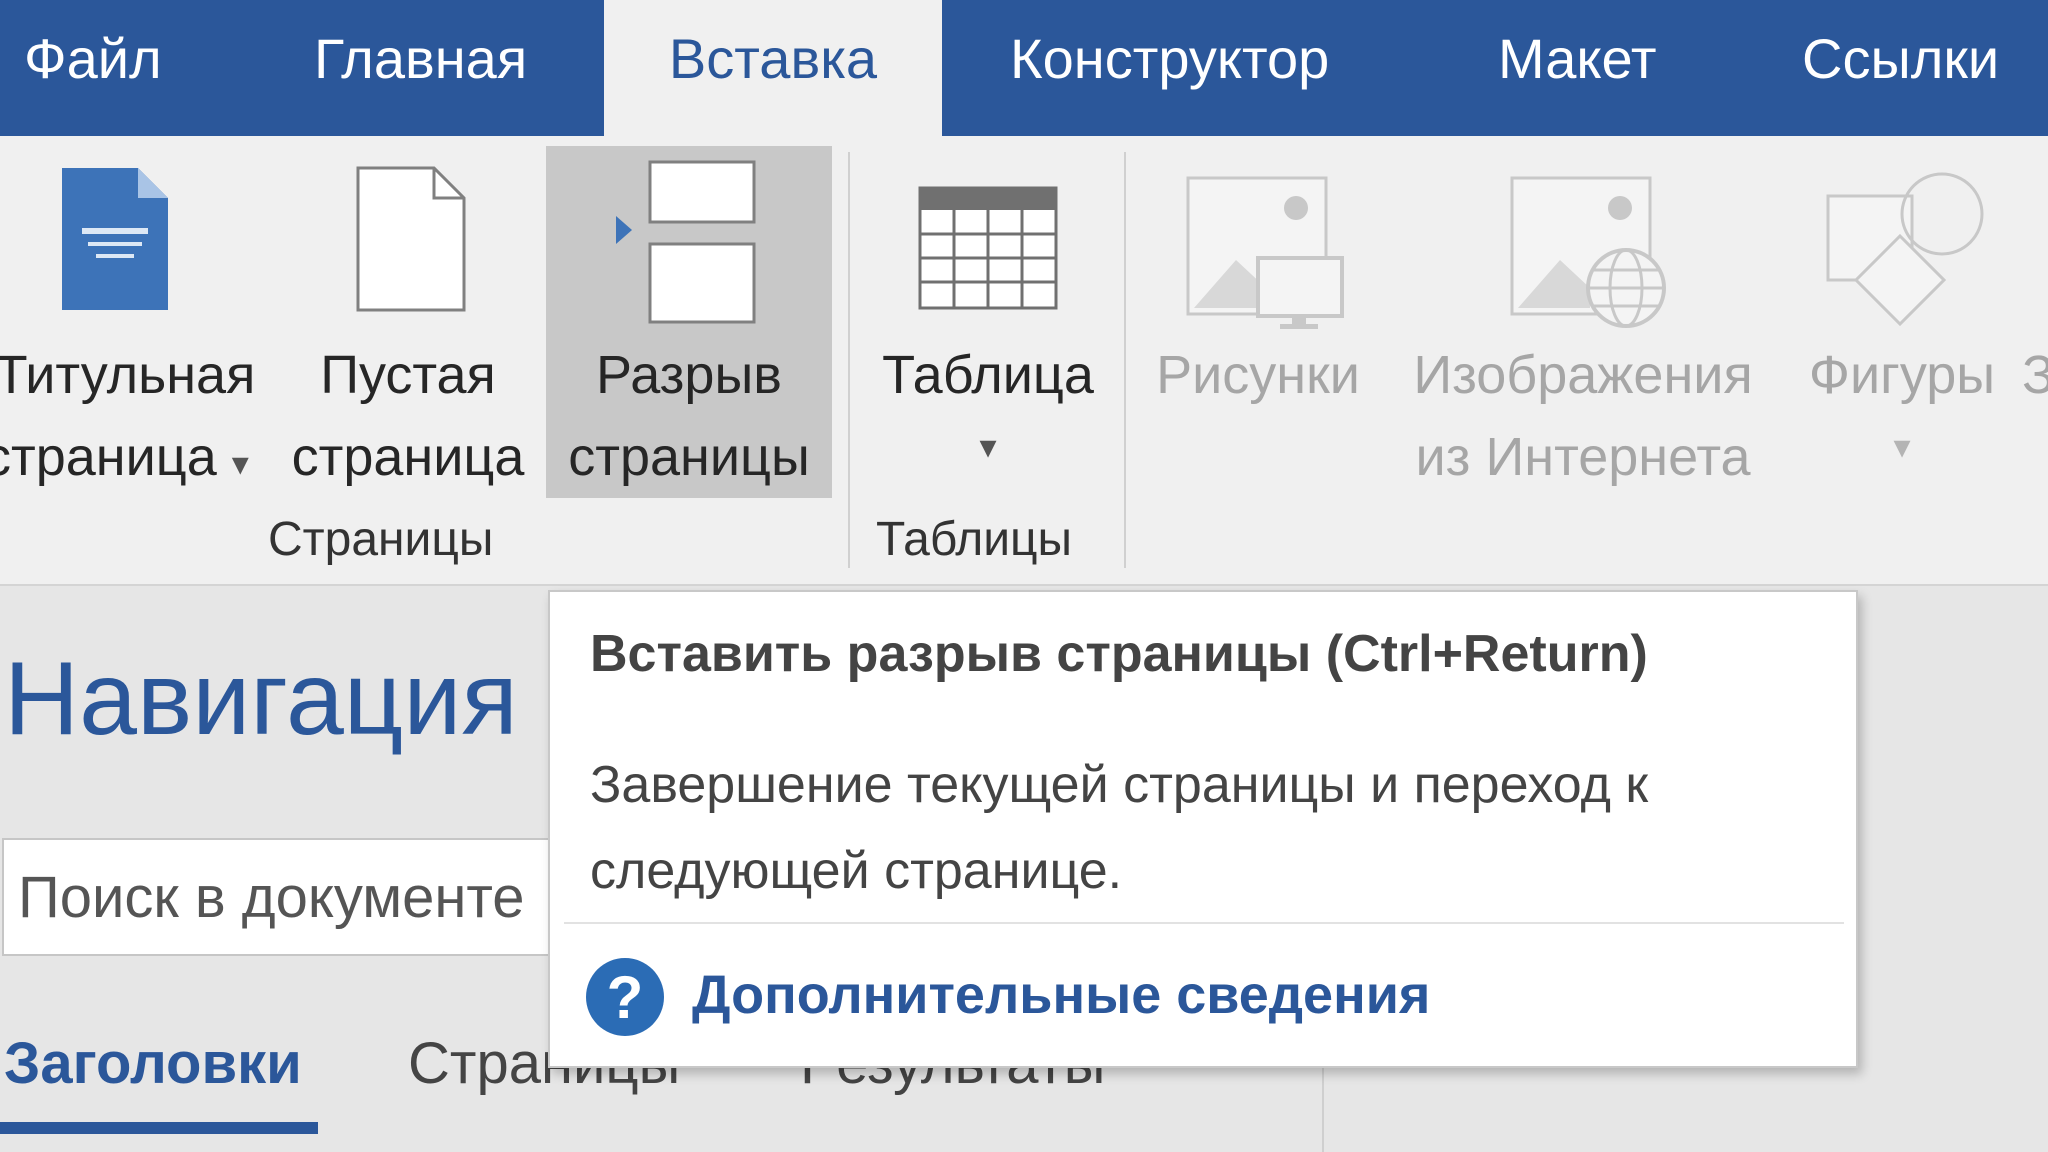 The width and height of the screenshot is (2048, 1152). I want to click on cover-page-button: Титульная страница ▾, so click(135, 322).